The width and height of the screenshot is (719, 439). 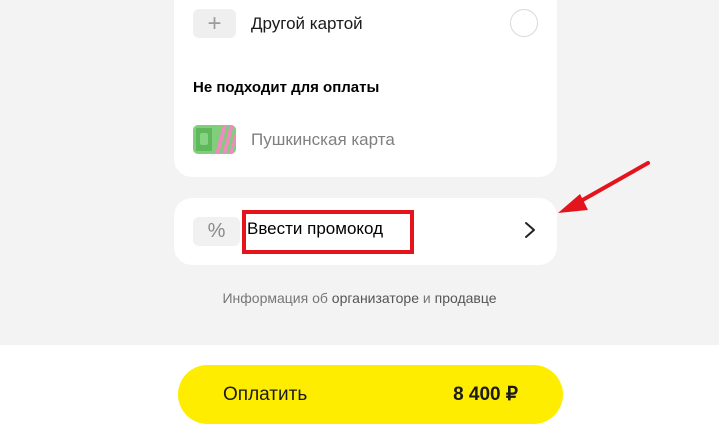 What do you see at coordinates (216, 231) in the screenshot?
I see `percent-icon: %` at bounding box center [216, 231].